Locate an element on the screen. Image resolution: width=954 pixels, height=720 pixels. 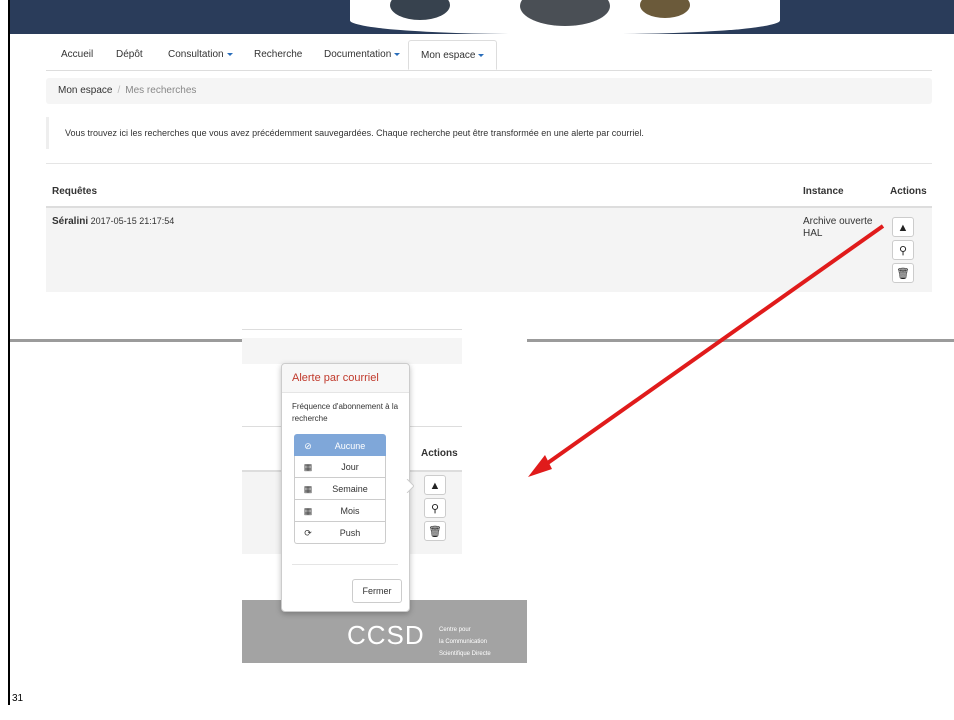
annotation-arrow is located at coordinates (706, 350).